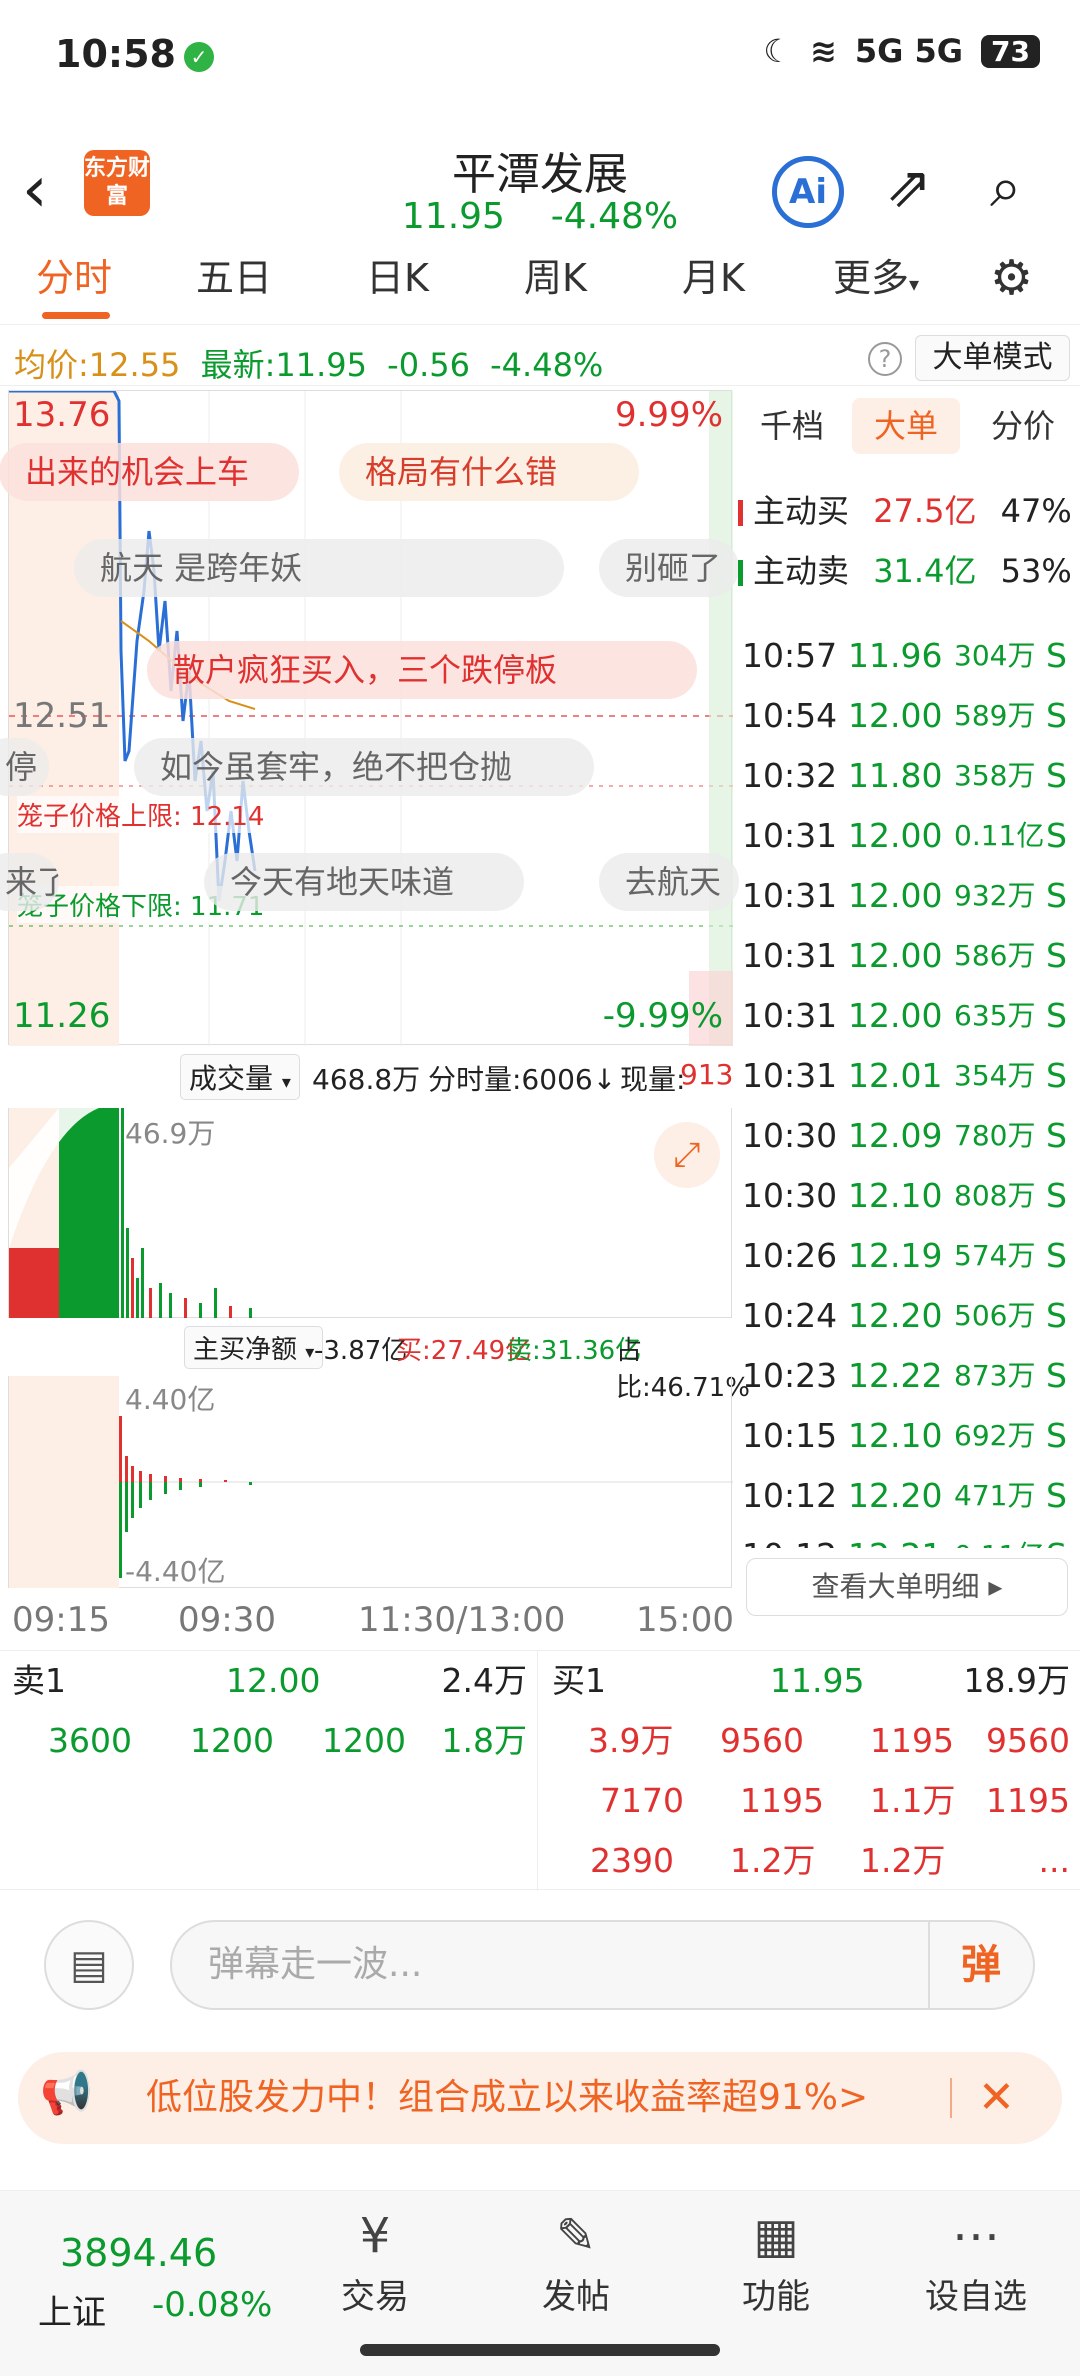 This screenshot has height=2376, width=1080. What do you see at coordinates (555, 287) in the screenshot?
I see `tab-weekly-k: 周K` at bounding box center [555, 287].